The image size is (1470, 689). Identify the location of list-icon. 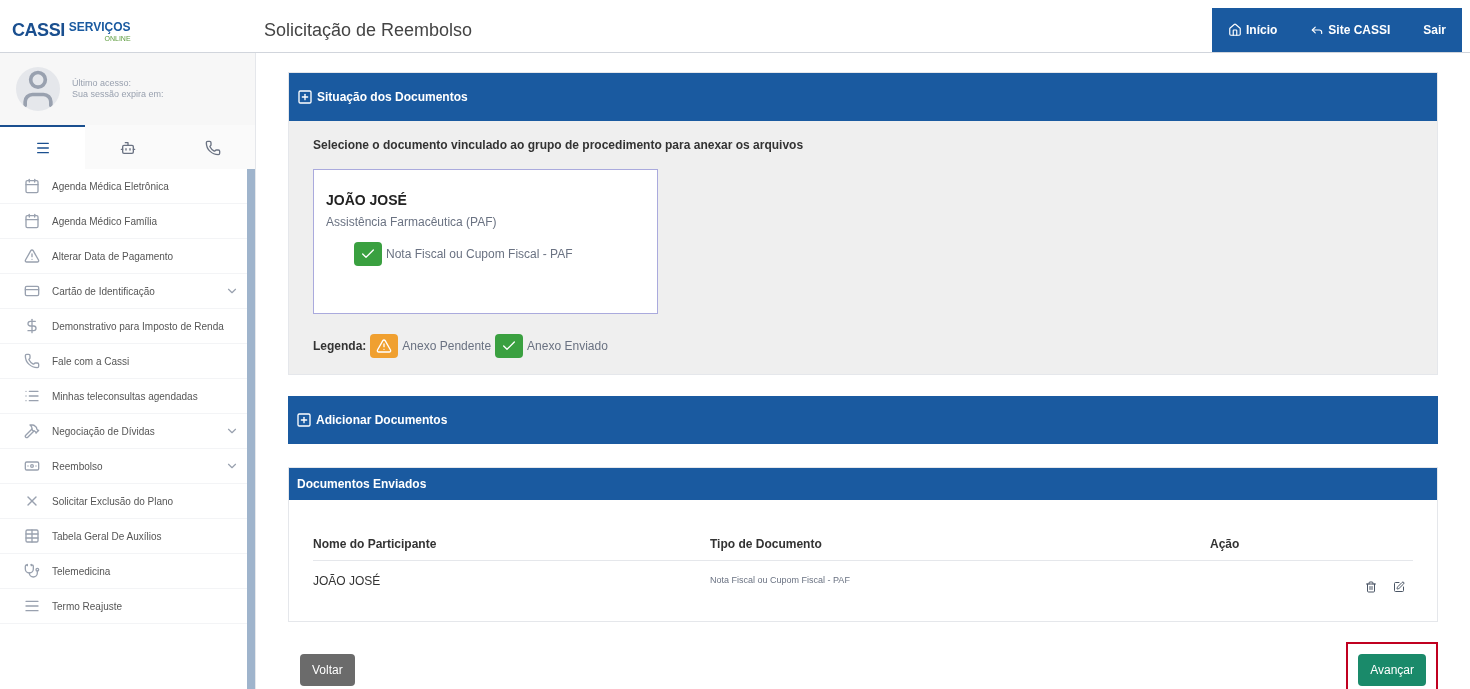
(32, 396).